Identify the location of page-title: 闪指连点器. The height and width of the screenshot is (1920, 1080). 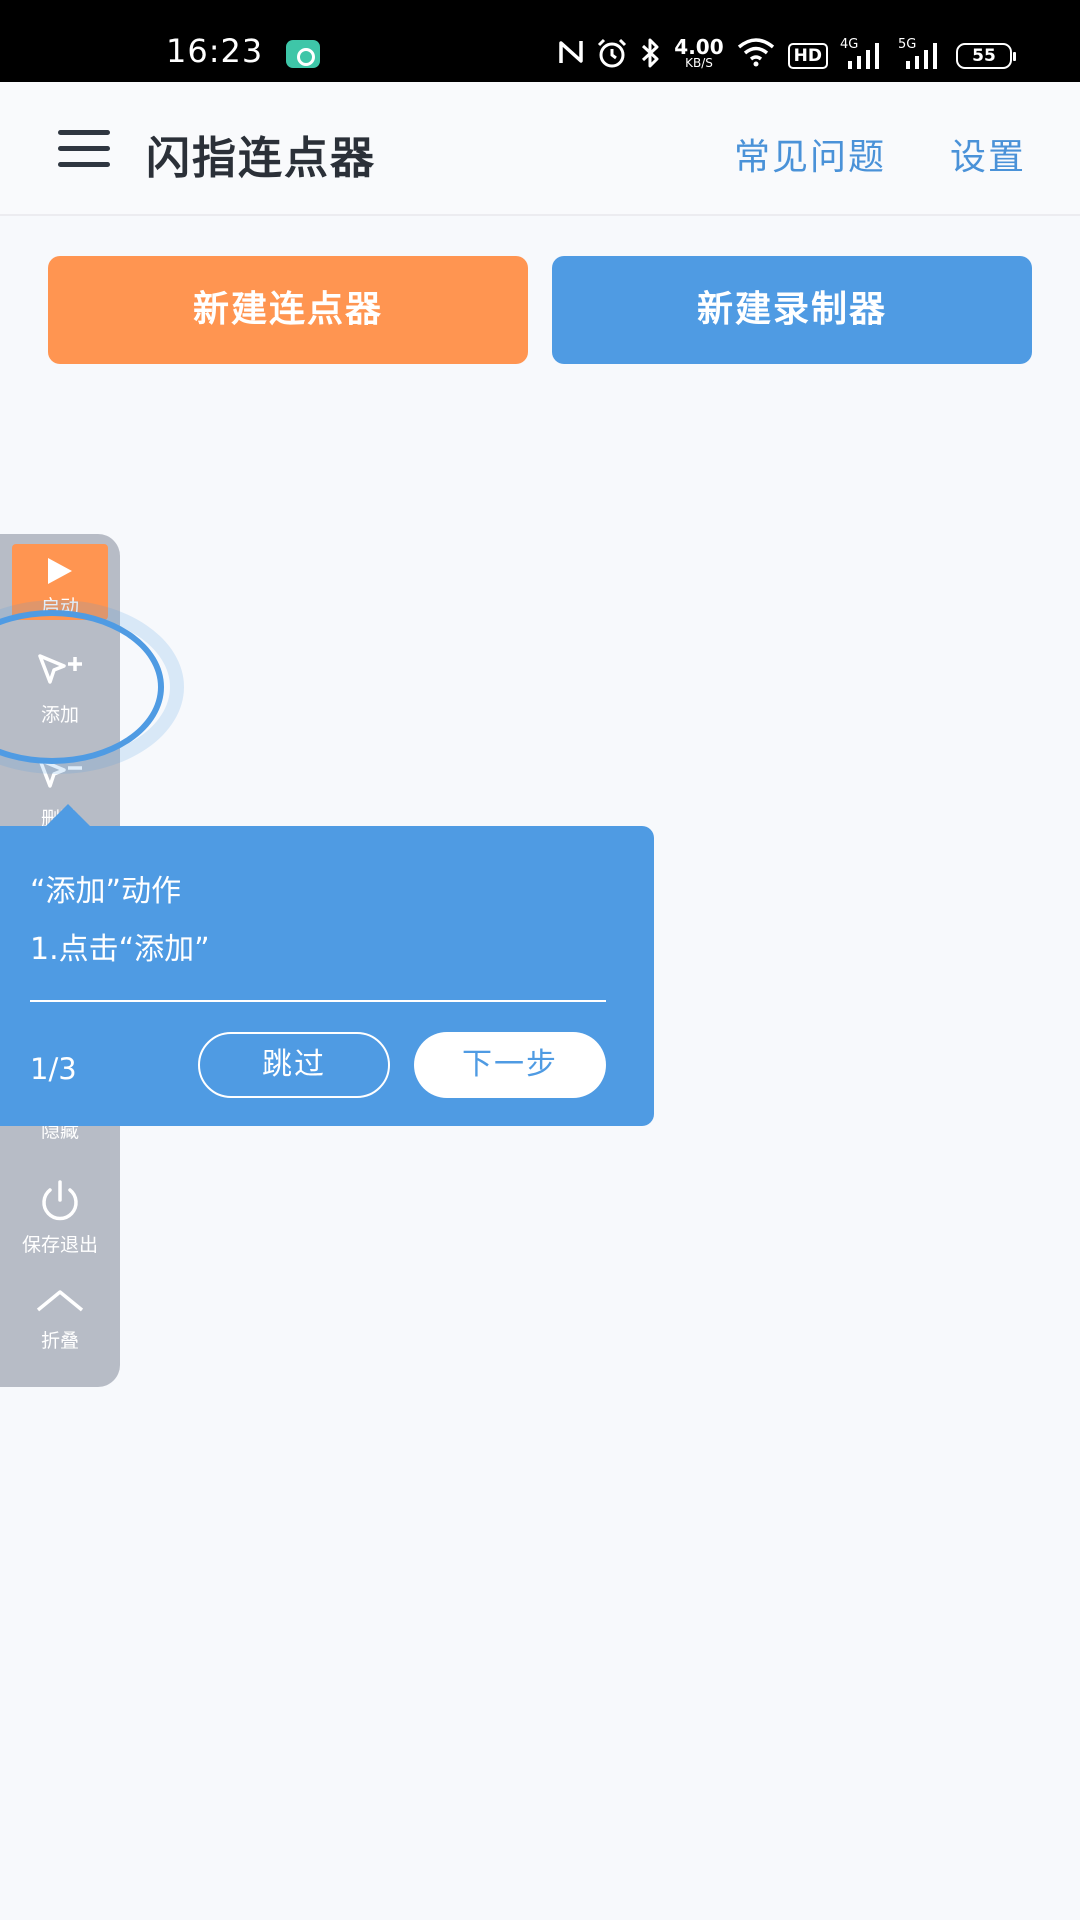
(261, 158).